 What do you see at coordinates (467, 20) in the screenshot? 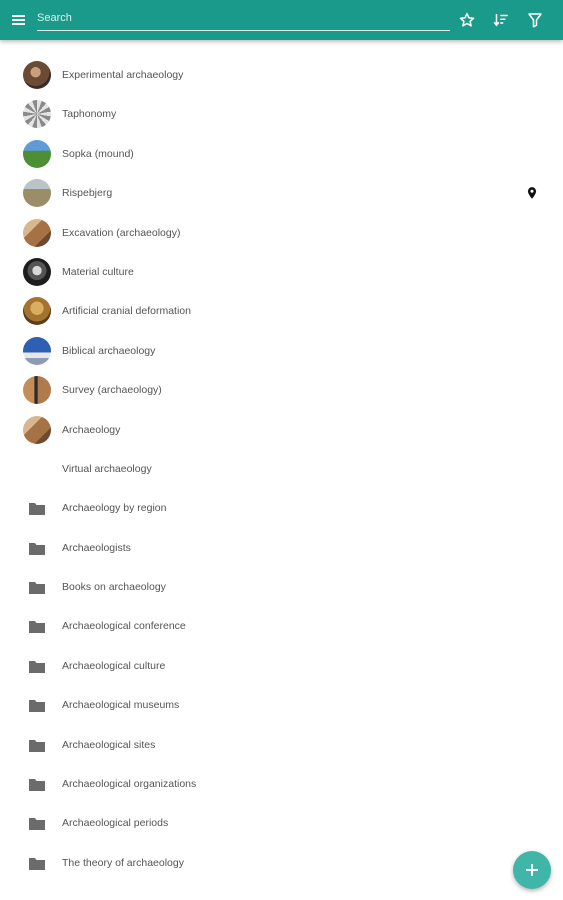
I see `star-outline-icon` at bounding box center [467, 20].